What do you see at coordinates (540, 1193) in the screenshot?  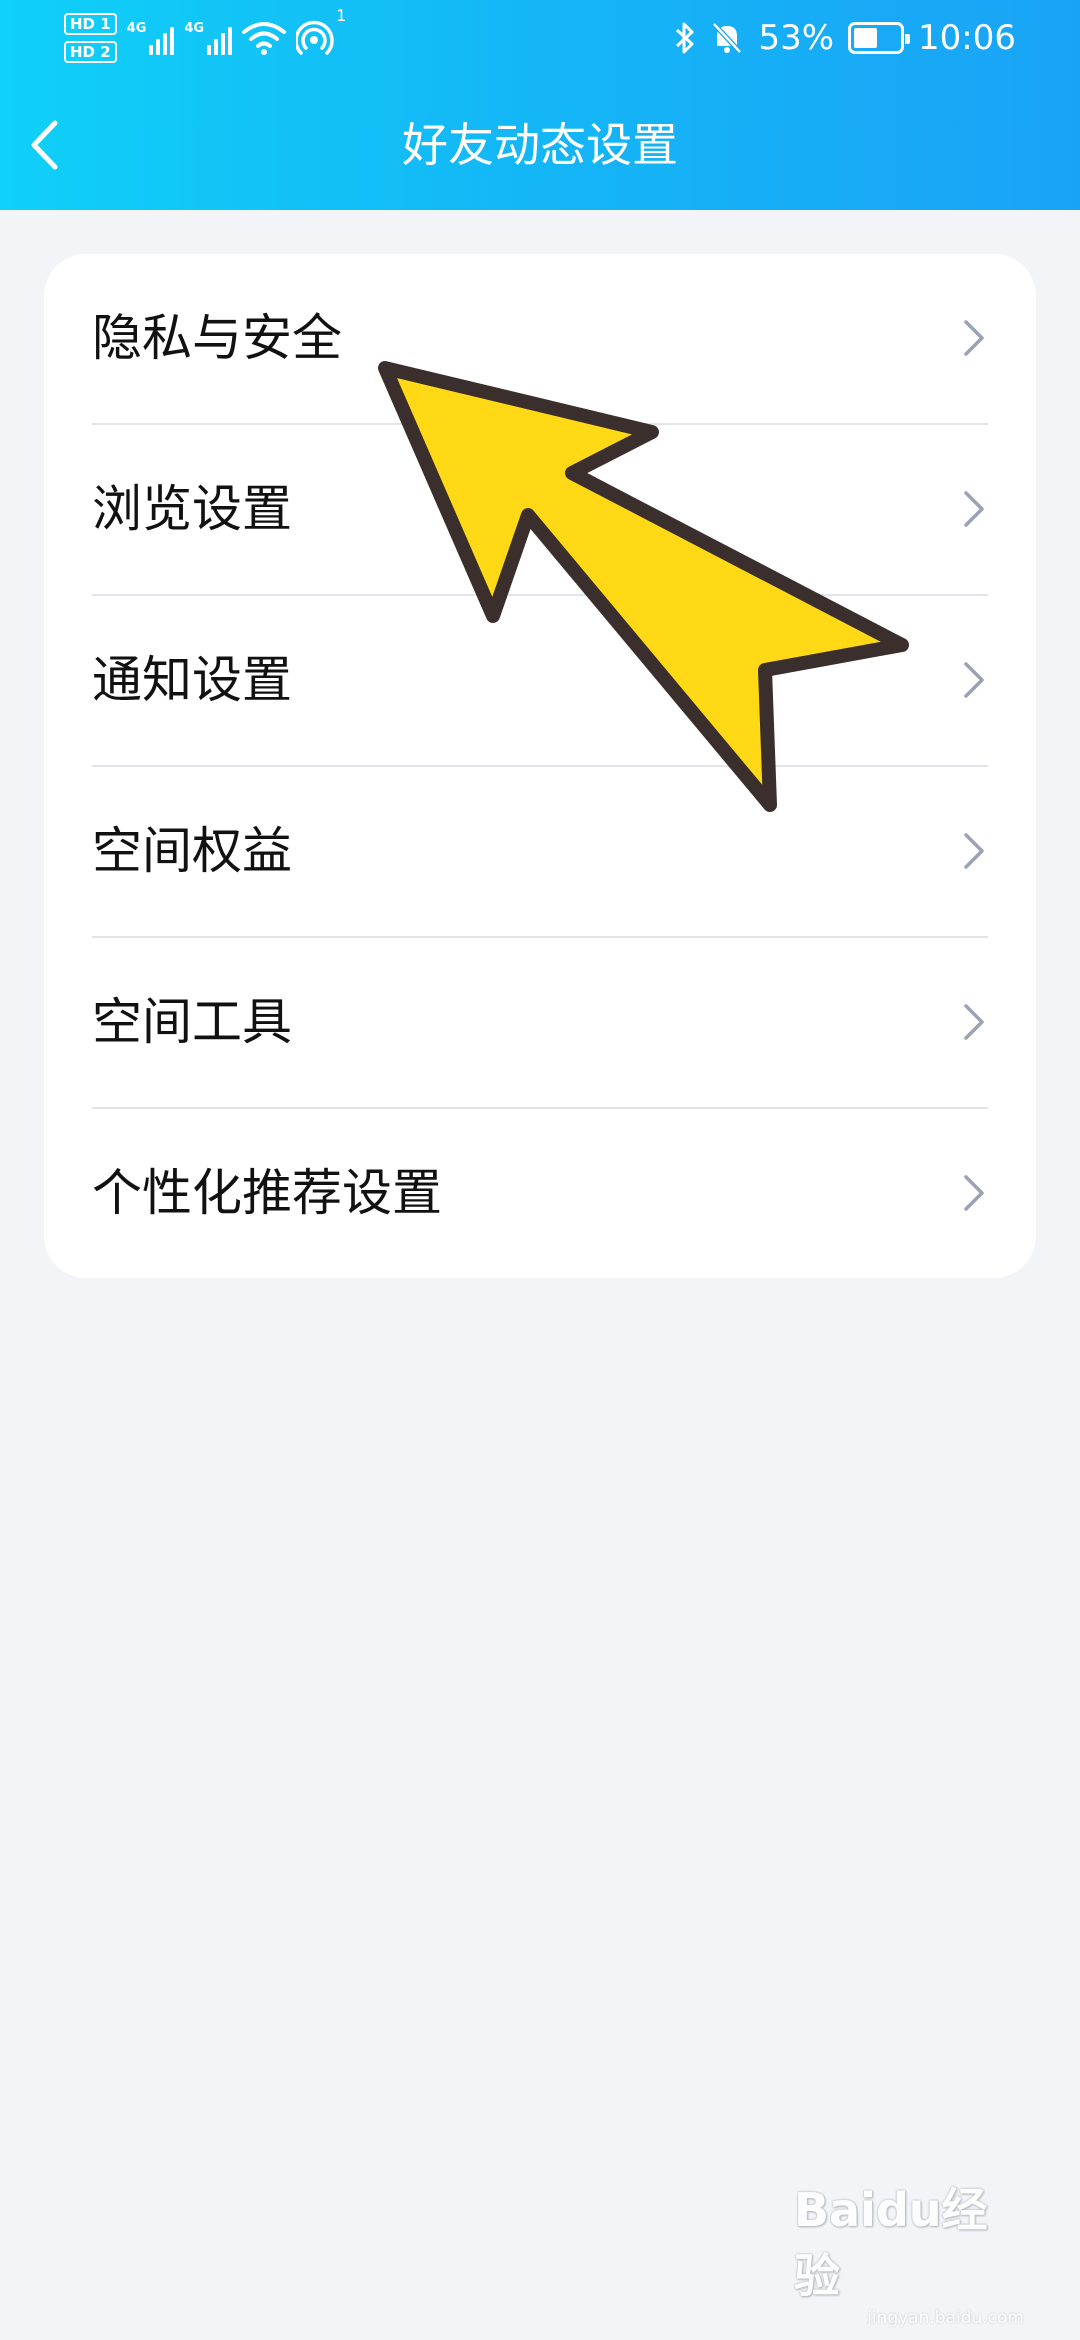 I see `settings-item-personalized-recommendations: 个性化推荐设置` at bounding box center [540, 1193].